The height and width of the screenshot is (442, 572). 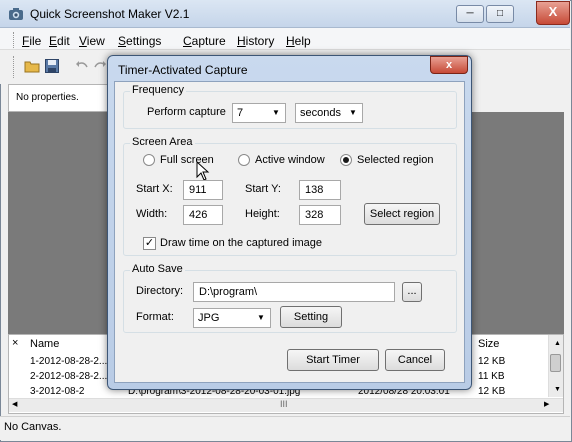 I want to click on format-label: Format:, so click(x=155, y=317).